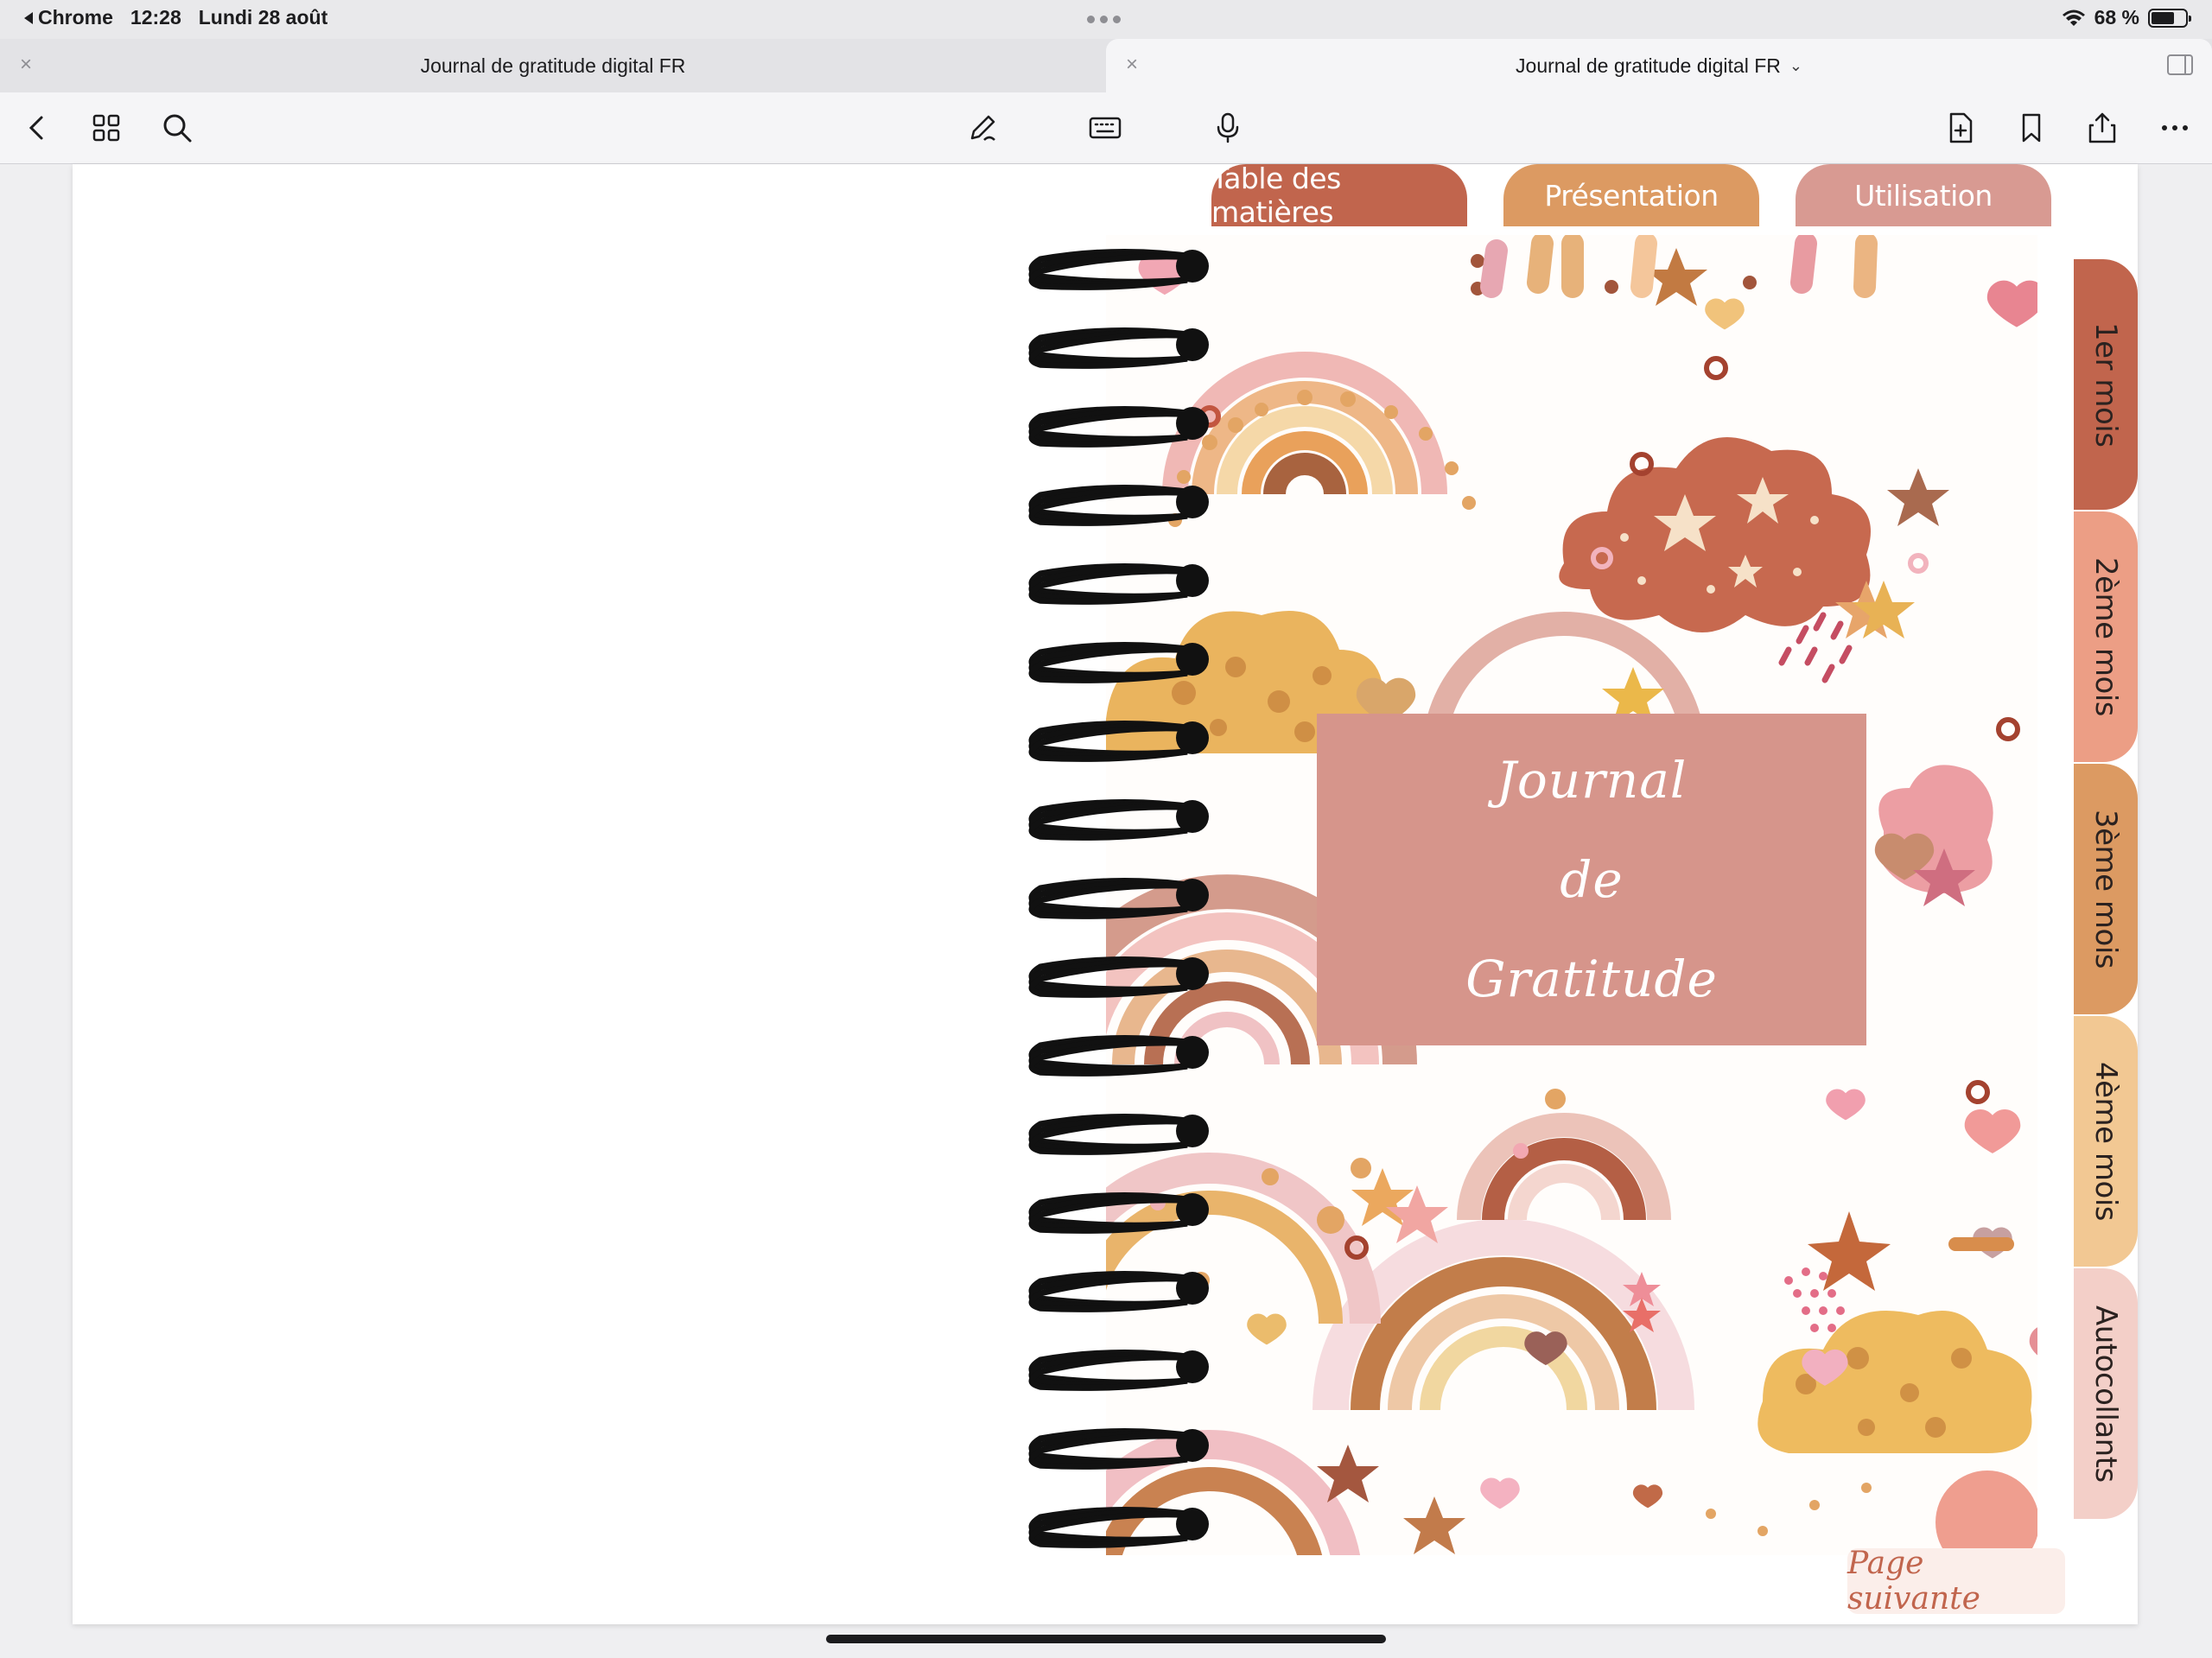  I want to click on add-page-button, so click(1960, 128).